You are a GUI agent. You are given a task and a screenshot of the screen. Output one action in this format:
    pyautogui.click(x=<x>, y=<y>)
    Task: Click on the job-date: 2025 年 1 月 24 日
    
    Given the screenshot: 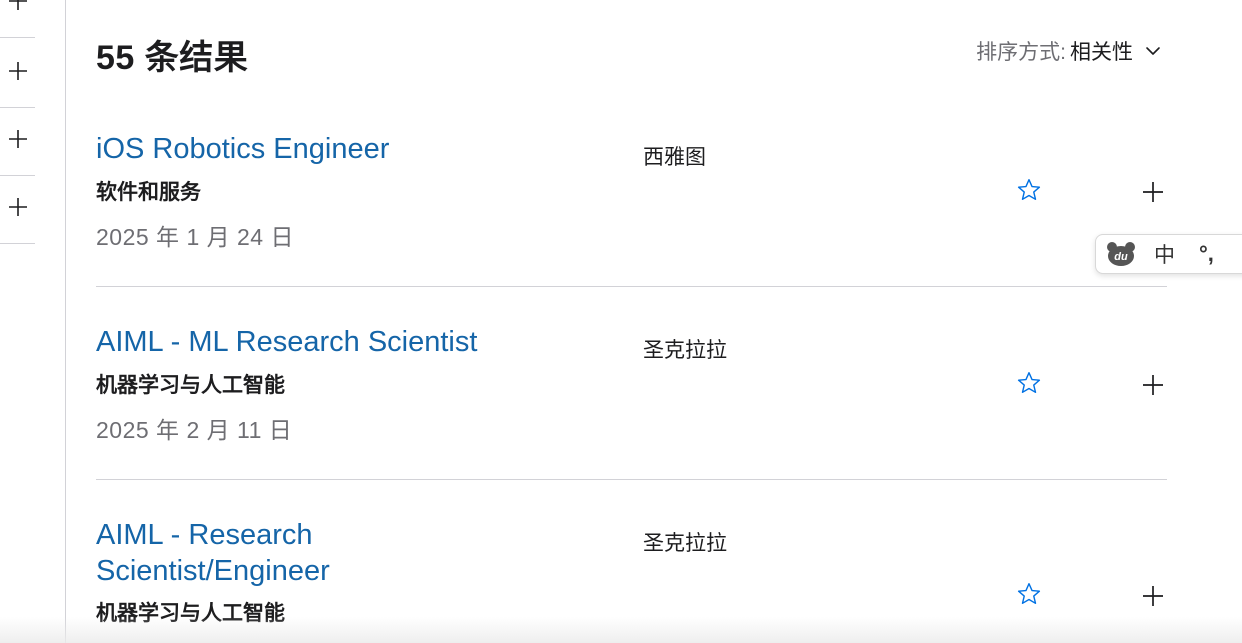 What is the action you would take?
    pyautogui.click(x=195, y=237)
    